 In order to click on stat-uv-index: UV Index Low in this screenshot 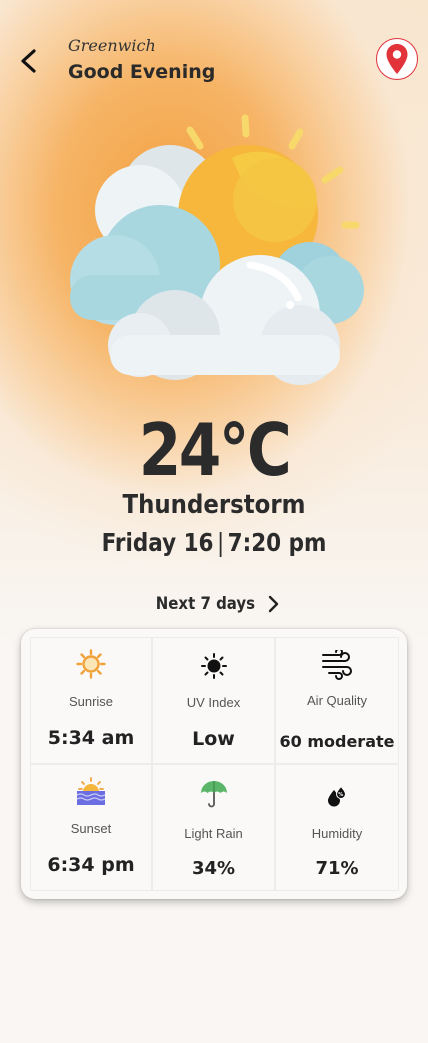, I will do `click(213, 700)`.